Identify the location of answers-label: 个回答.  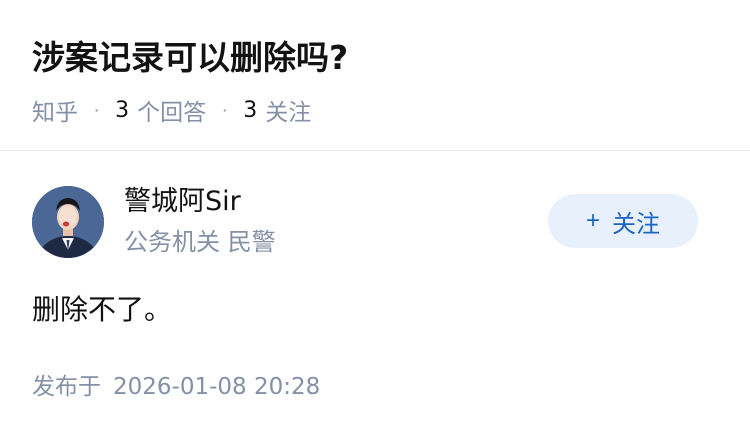
(171, 110).